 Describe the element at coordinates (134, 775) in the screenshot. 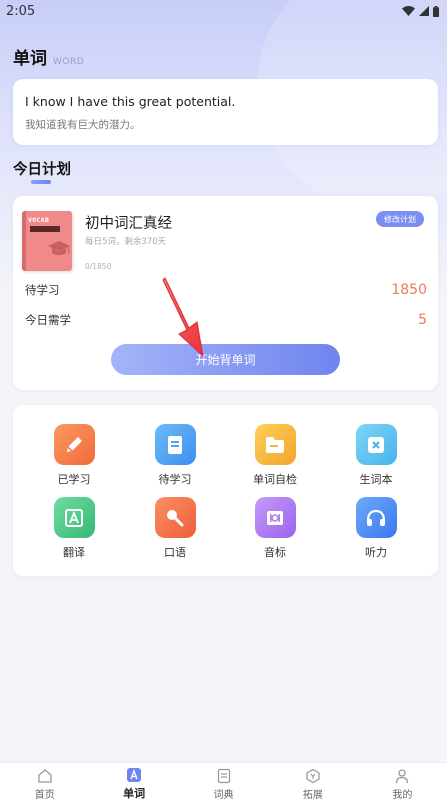

I see `word-icon` at that location.